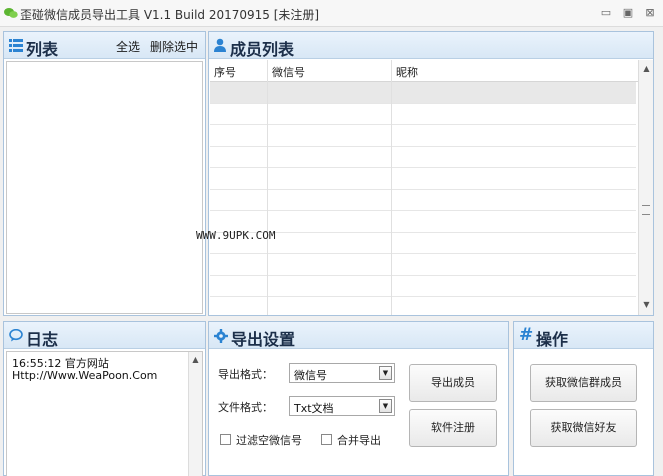  Describe the element at coordinates (583, 428) in the screenshot. I see `get-friends-button: 获取微信好友` at that location.